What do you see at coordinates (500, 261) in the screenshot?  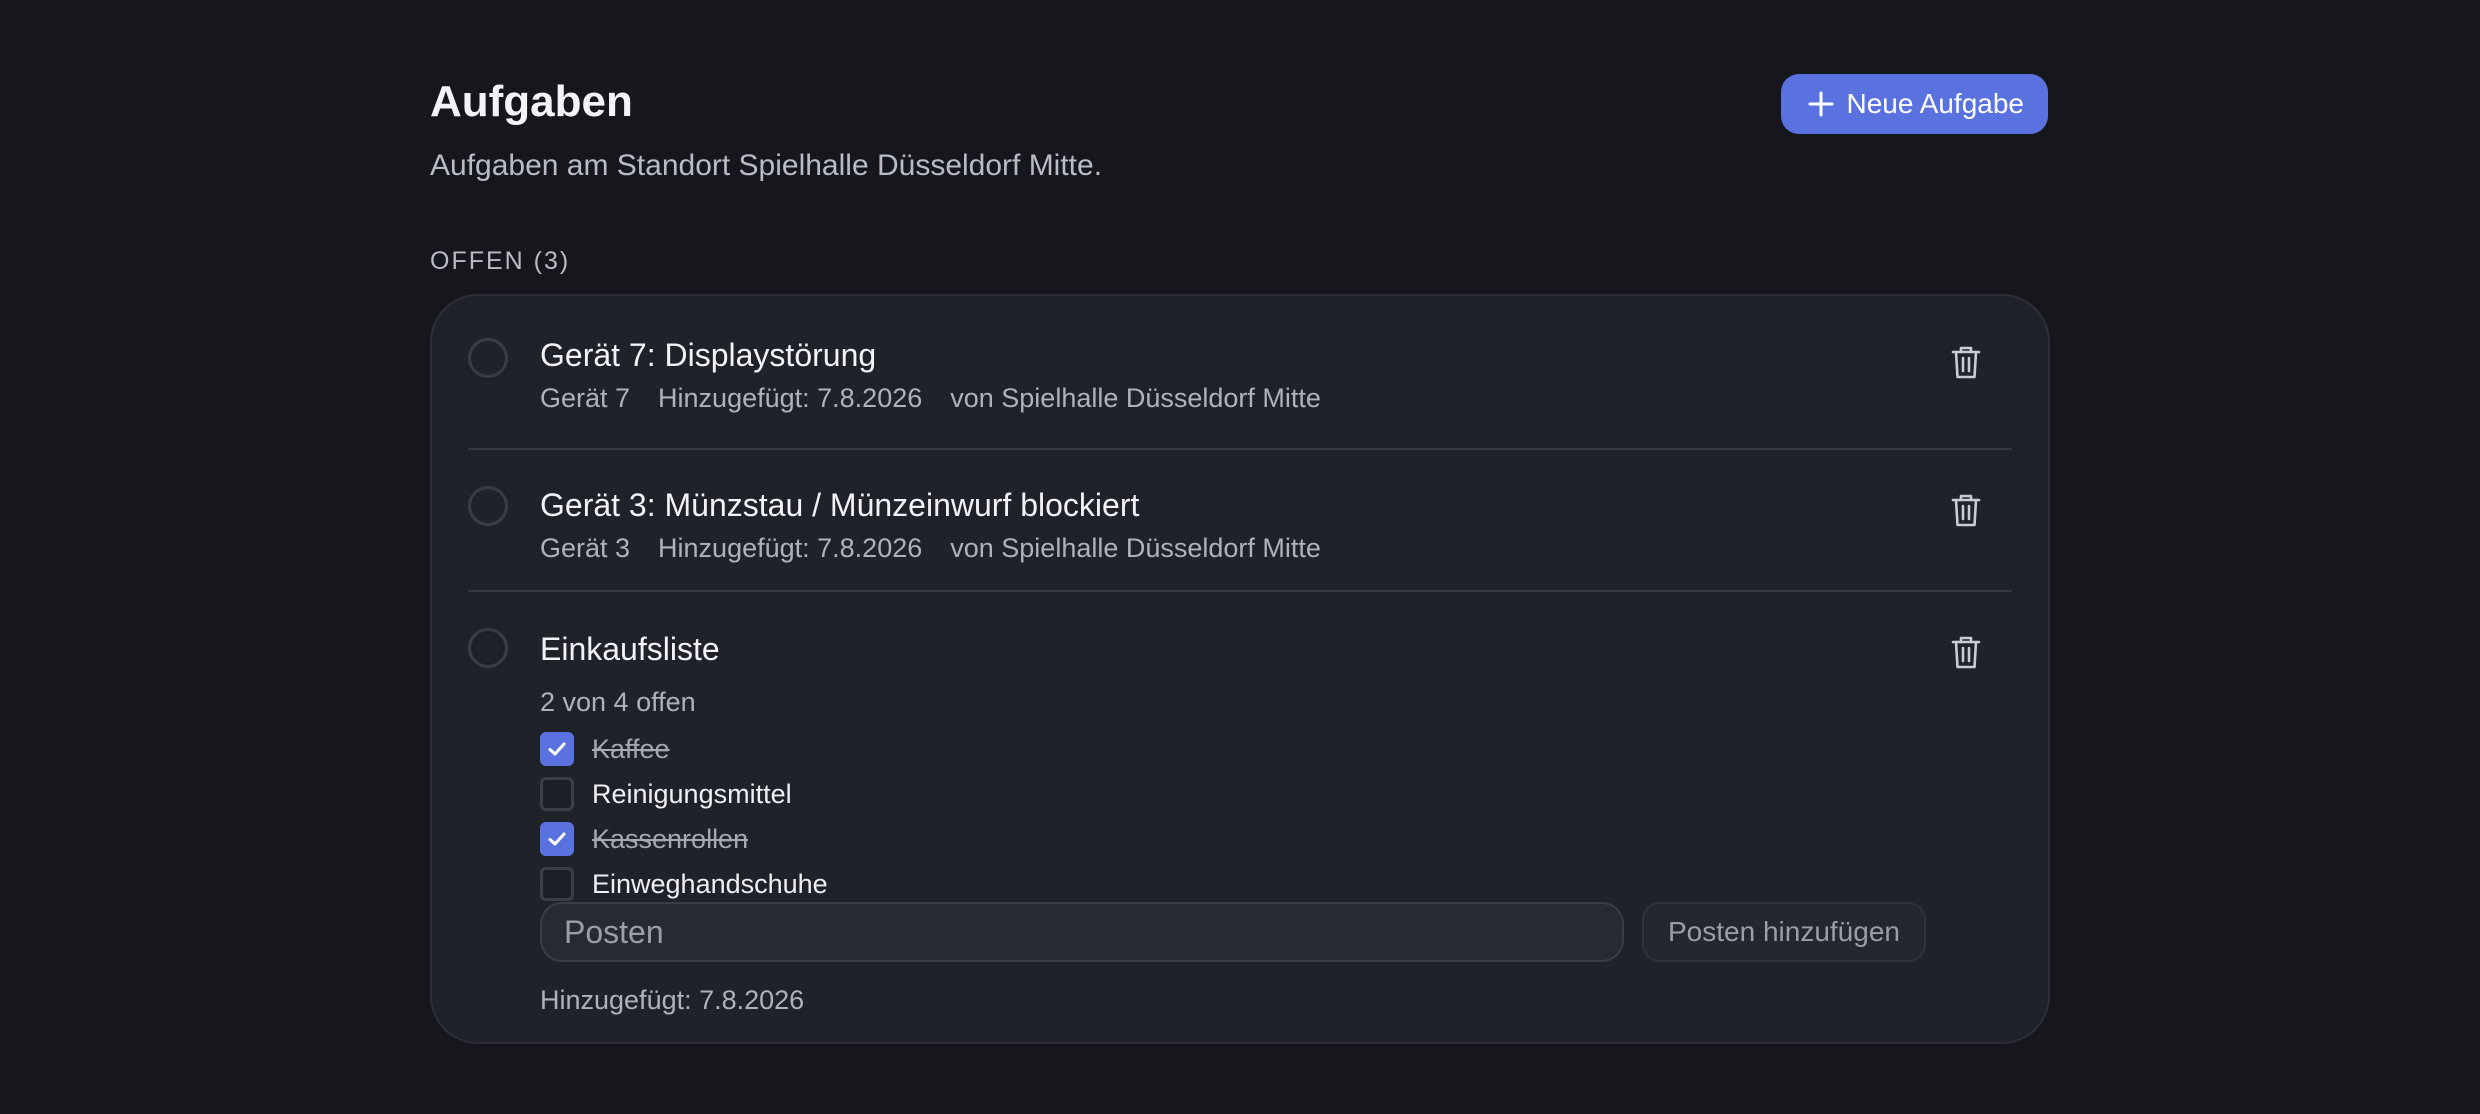 I see `section-label-open: OFFEN (3)` at bounding box center [500, 261].